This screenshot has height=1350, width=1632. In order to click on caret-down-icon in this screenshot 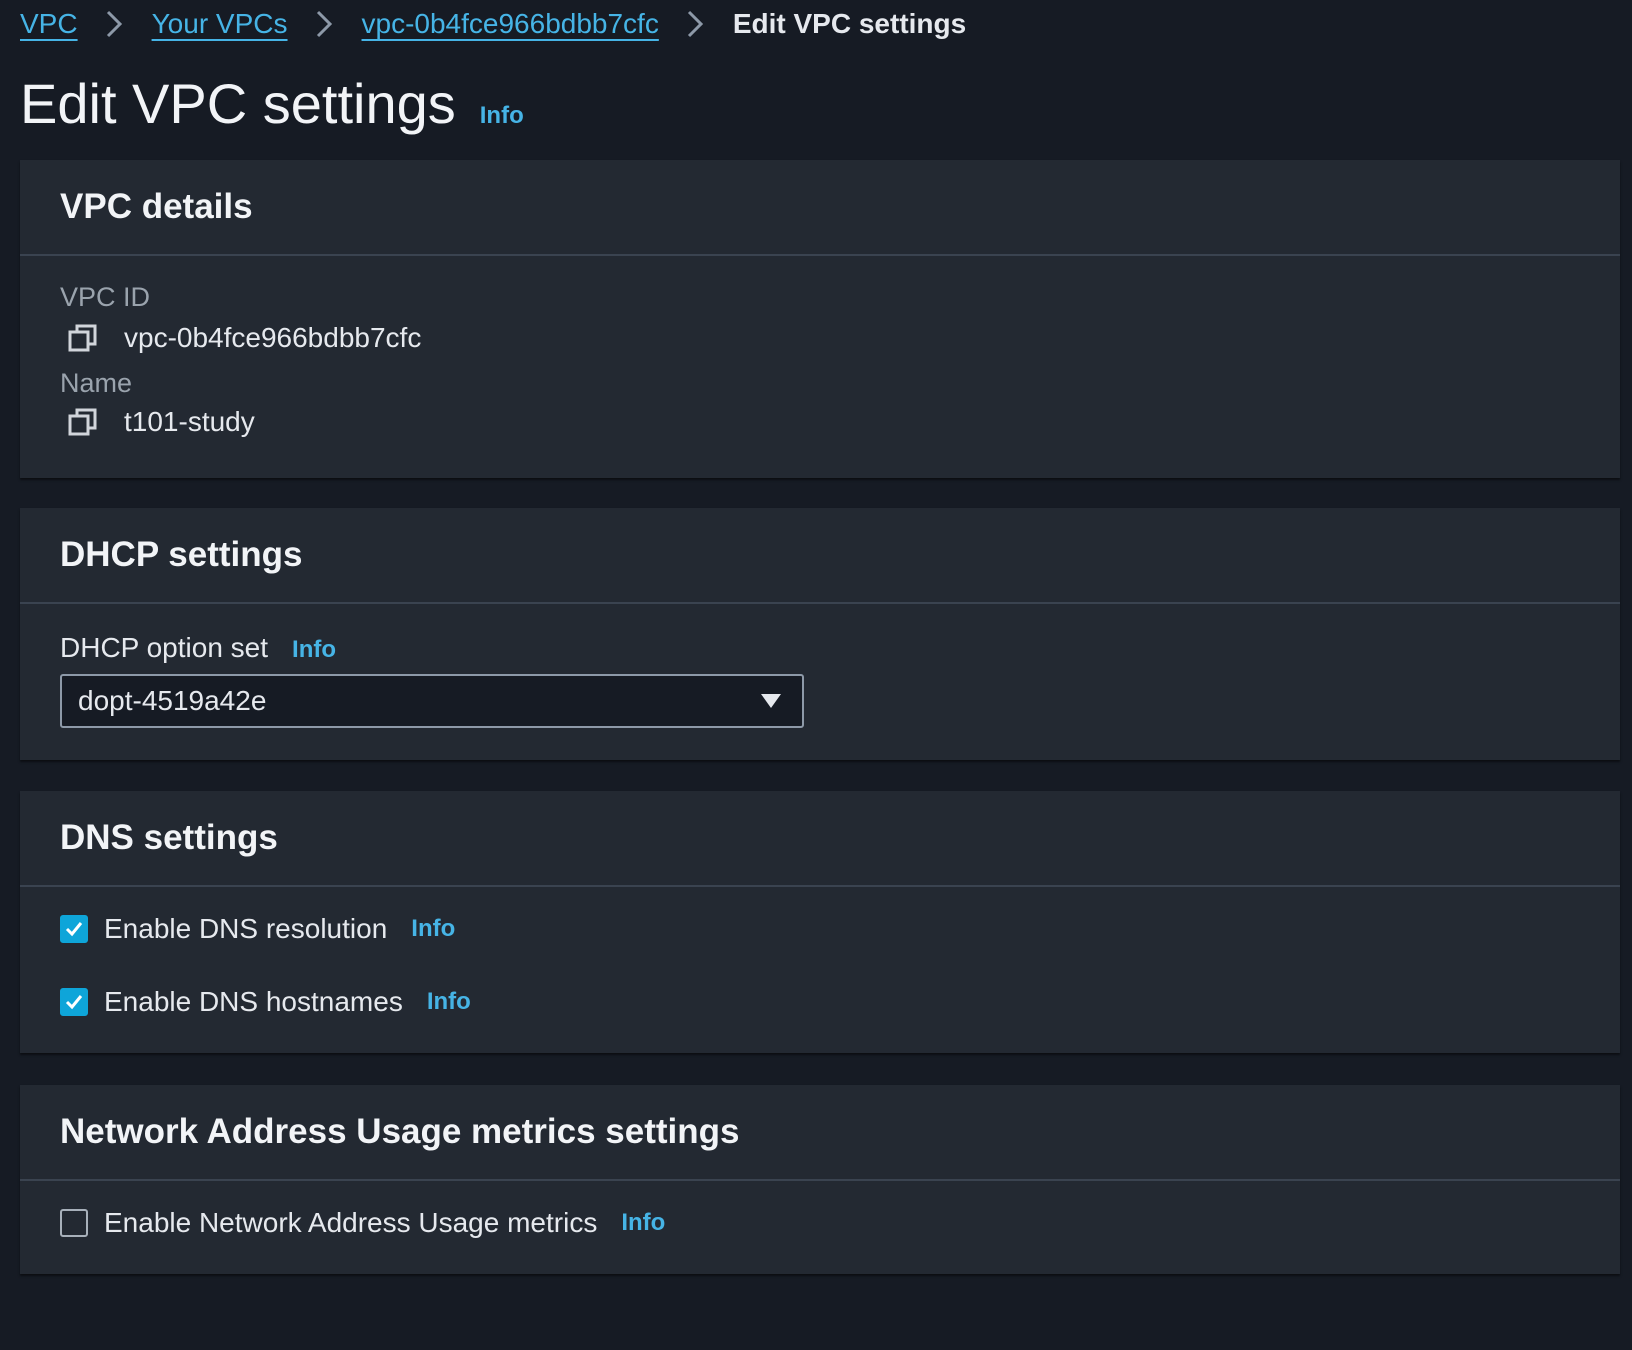, I will do `click(771, 701)`.